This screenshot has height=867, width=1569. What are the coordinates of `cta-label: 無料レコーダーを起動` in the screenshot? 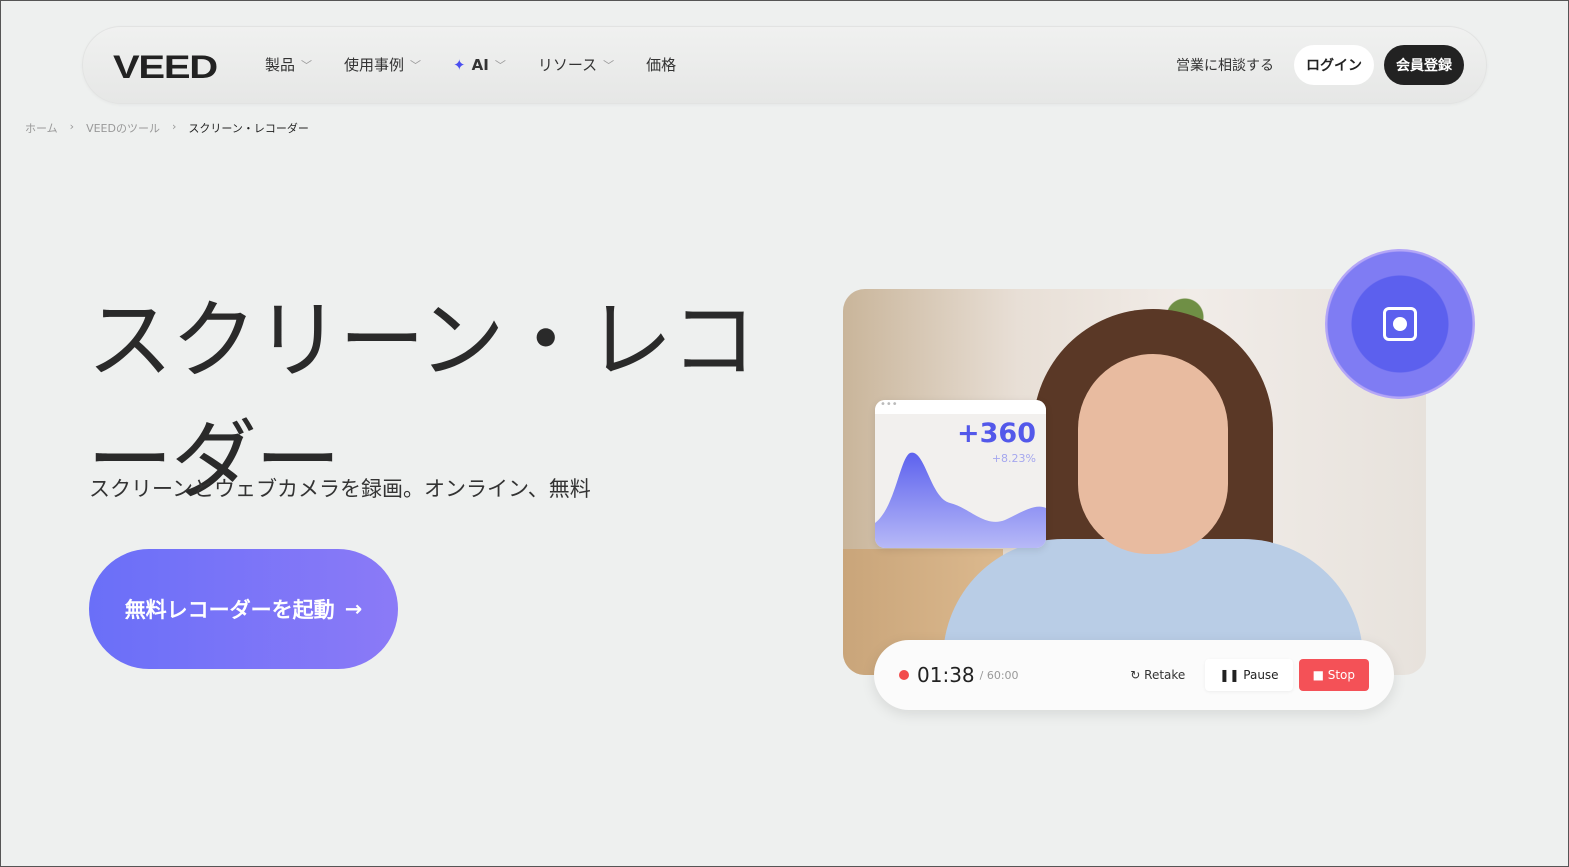 It's located at (229, 610).